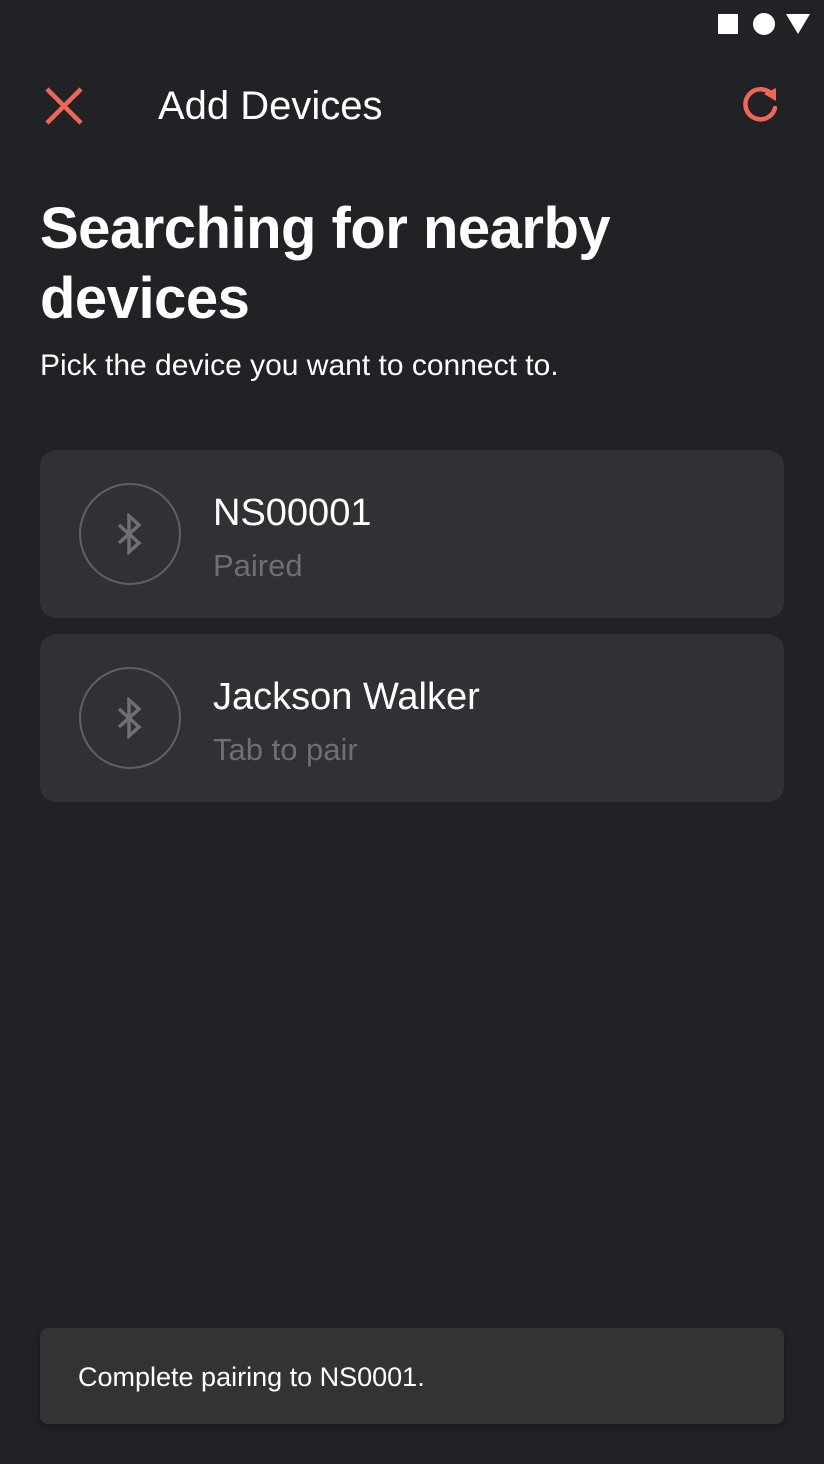 The image size is (824, 1464). Describe the element at coordinates (251, 1377) in the screenshot. I see `snackbar-message: Complete pairing to NS0001.` at that location.